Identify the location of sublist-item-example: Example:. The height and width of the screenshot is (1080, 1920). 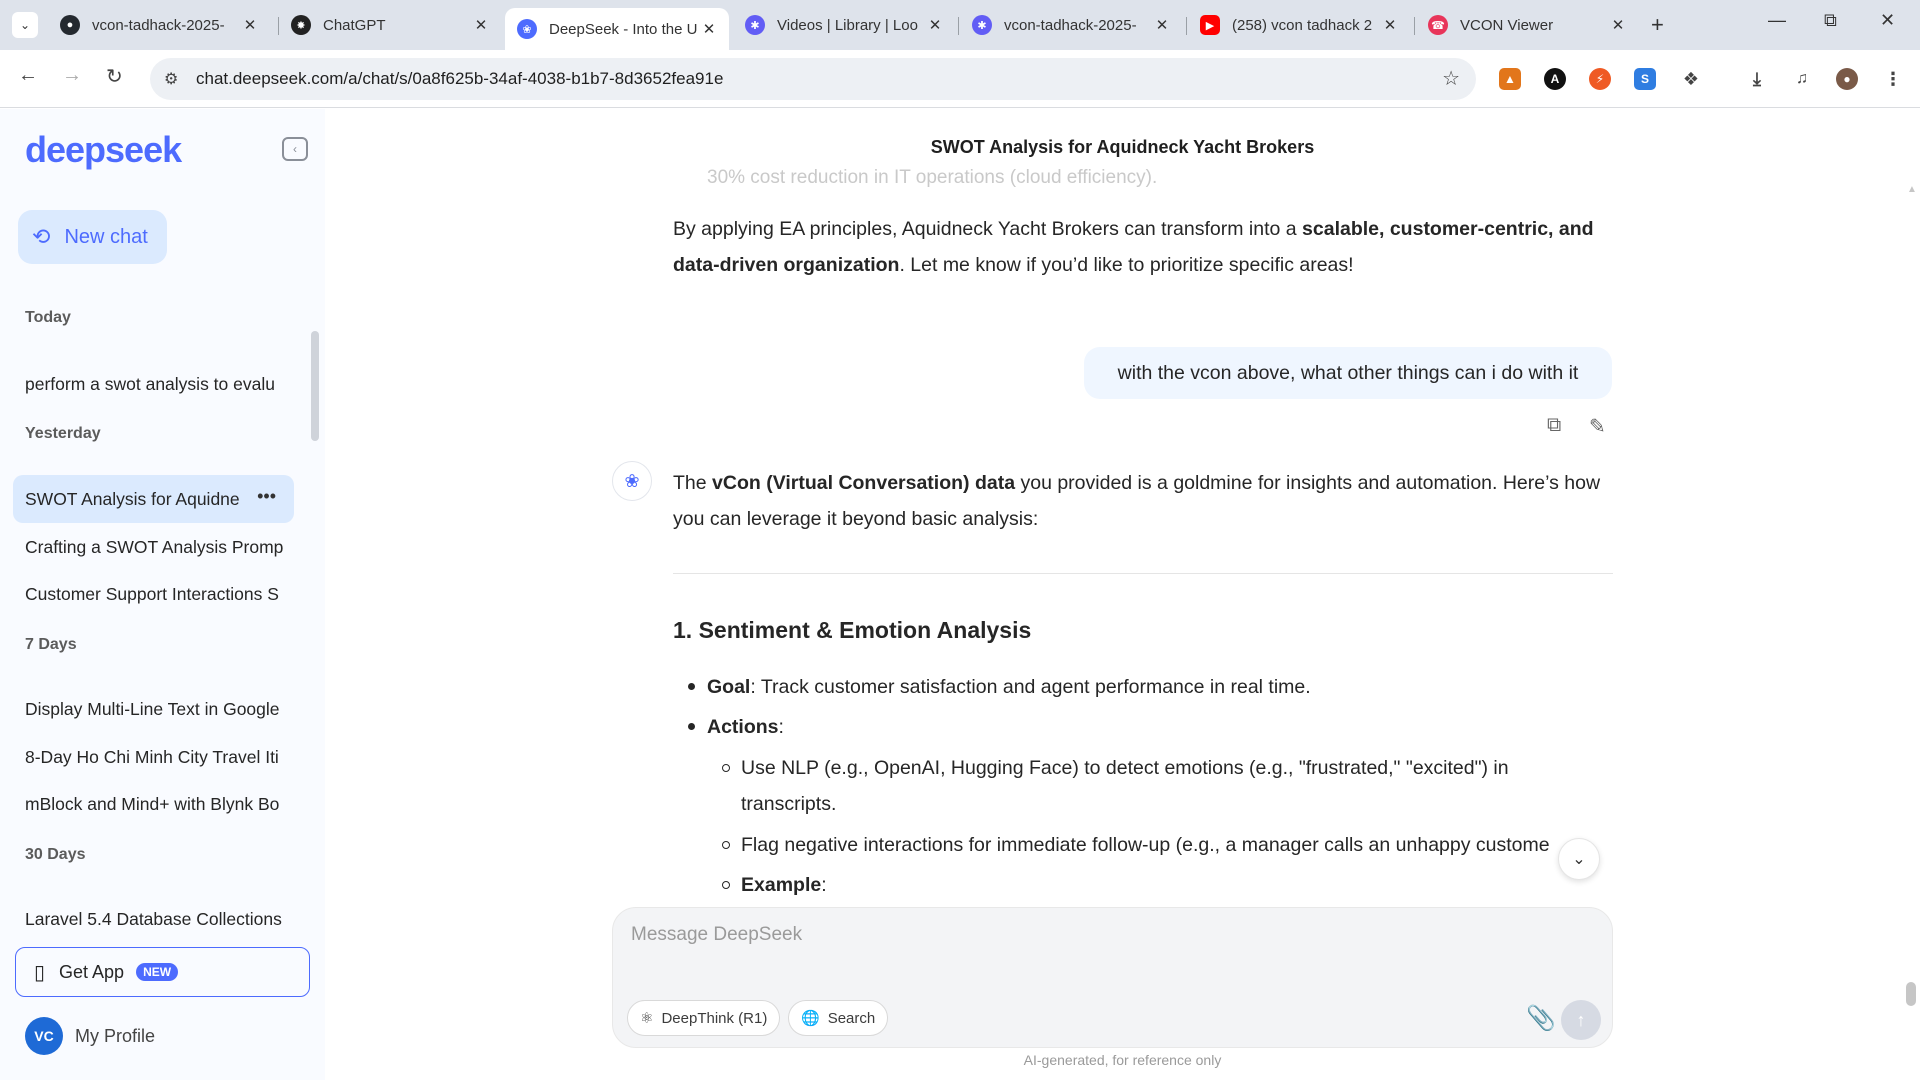
(784, 885).